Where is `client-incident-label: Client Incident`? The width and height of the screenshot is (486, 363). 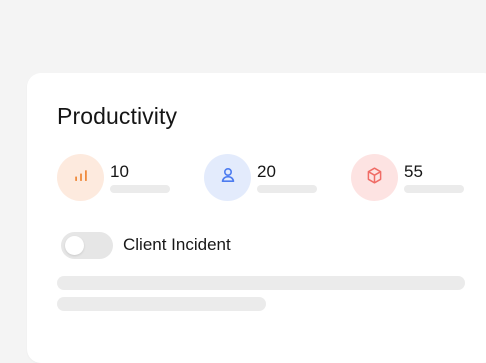 client-incident-label: Client Incident is located at coordinates (177, 244).